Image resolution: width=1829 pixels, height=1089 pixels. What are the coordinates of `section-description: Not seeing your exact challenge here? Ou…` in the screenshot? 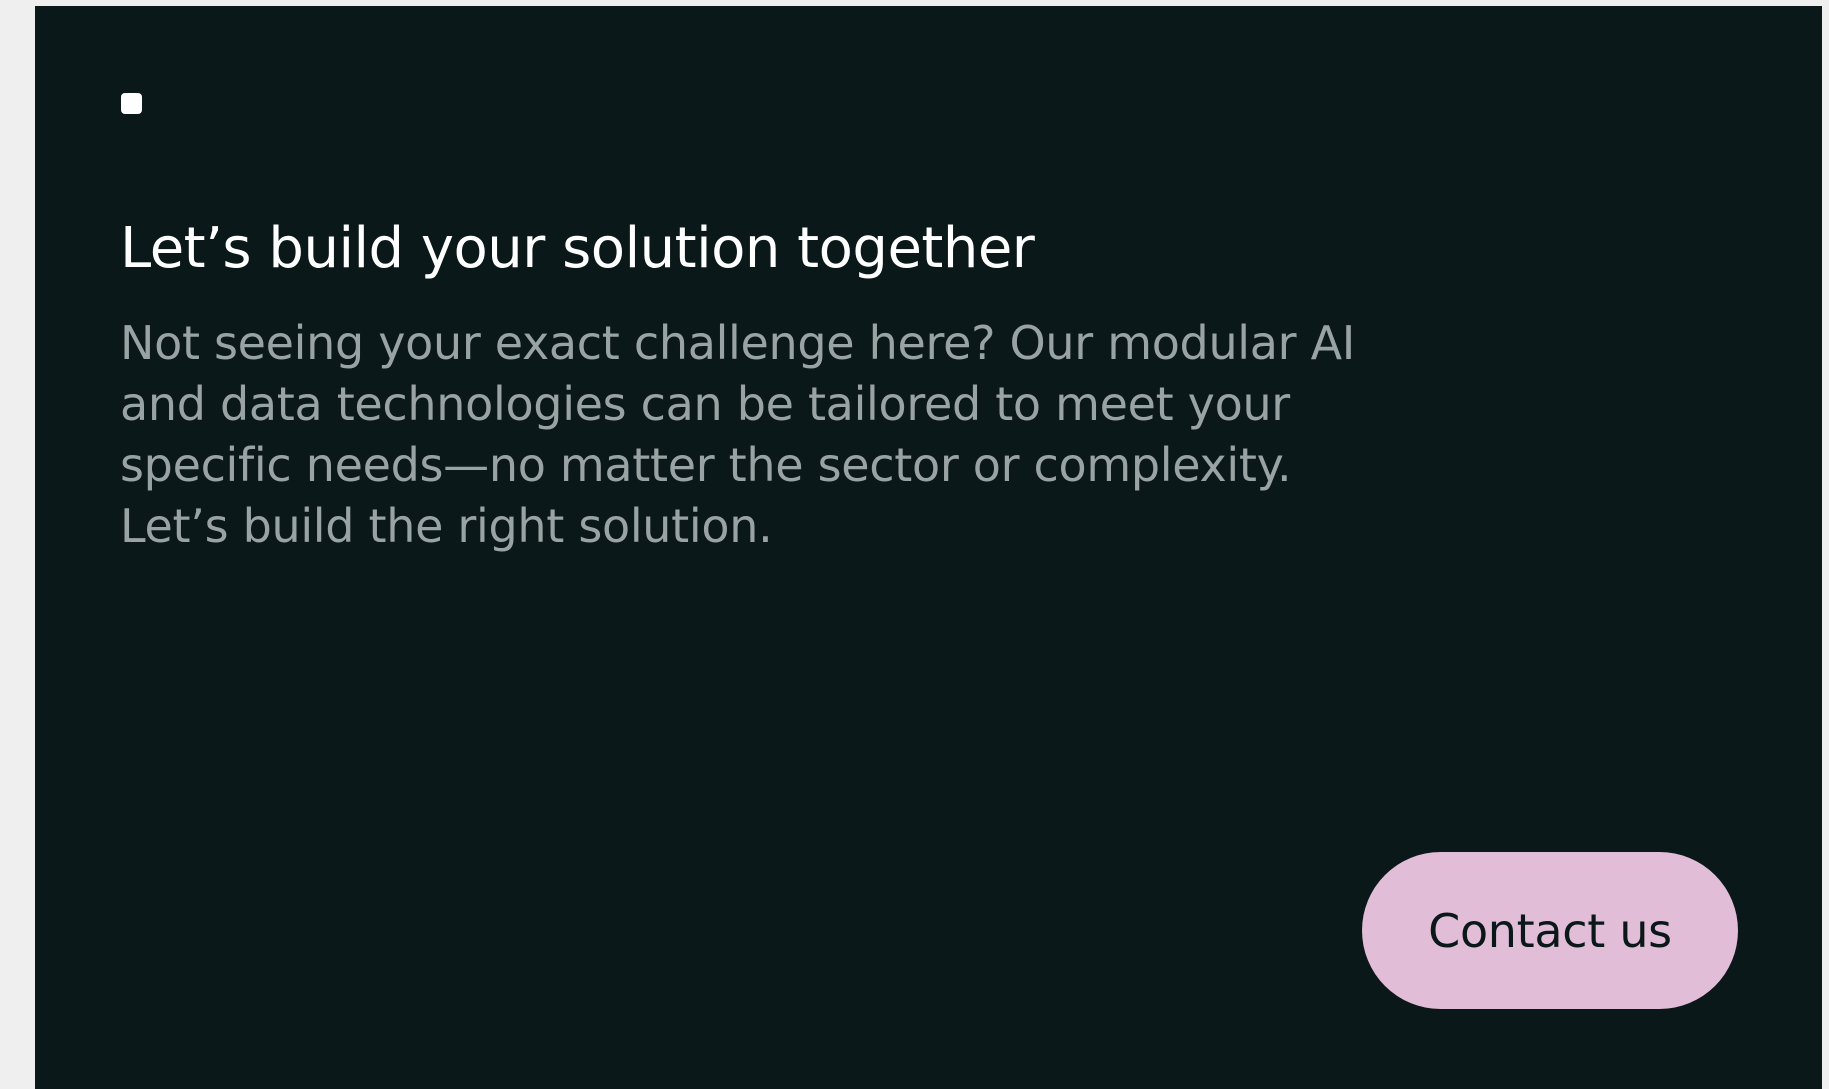 It's located at (738, 434).